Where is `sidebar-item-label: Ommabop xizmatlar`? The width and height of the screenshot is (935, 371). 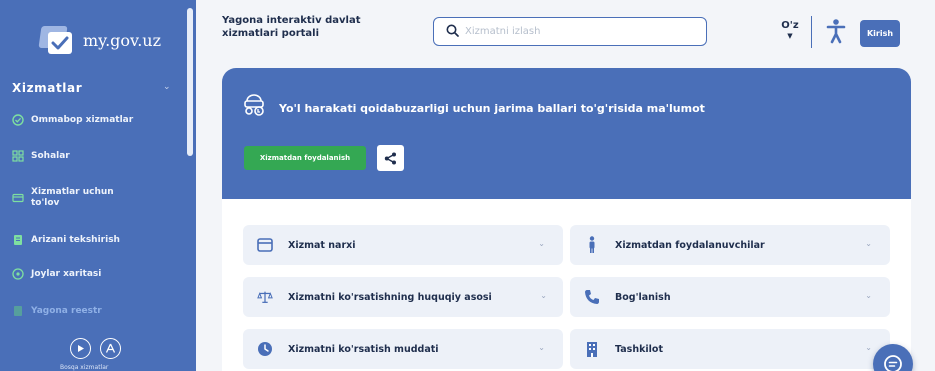 sidebar-item-label: Ommabop xizmatlar is located at coordinates (82, 119).